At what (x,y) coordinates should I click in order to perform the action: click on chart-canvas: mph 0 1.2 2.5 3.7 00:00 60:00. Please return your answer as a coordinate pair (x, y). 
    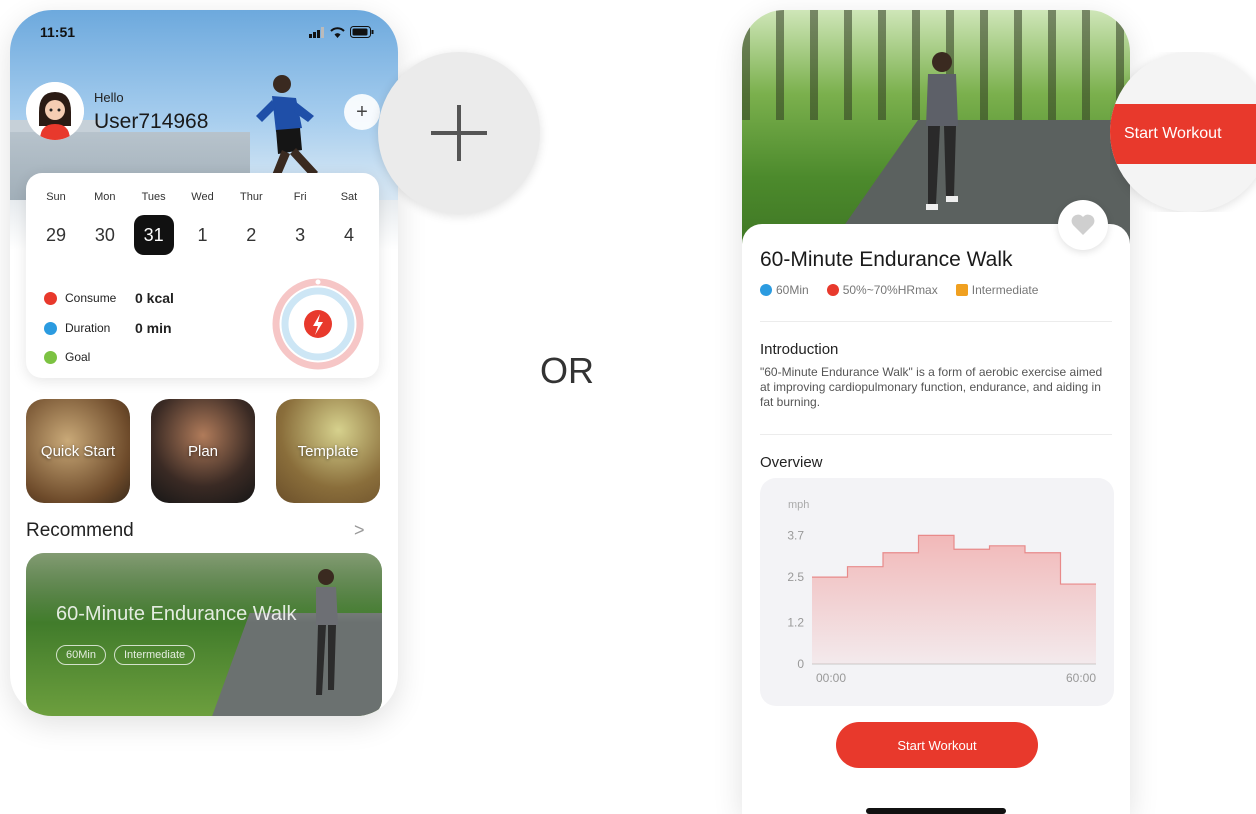
    Looking at the image, I should click on (941, 592).